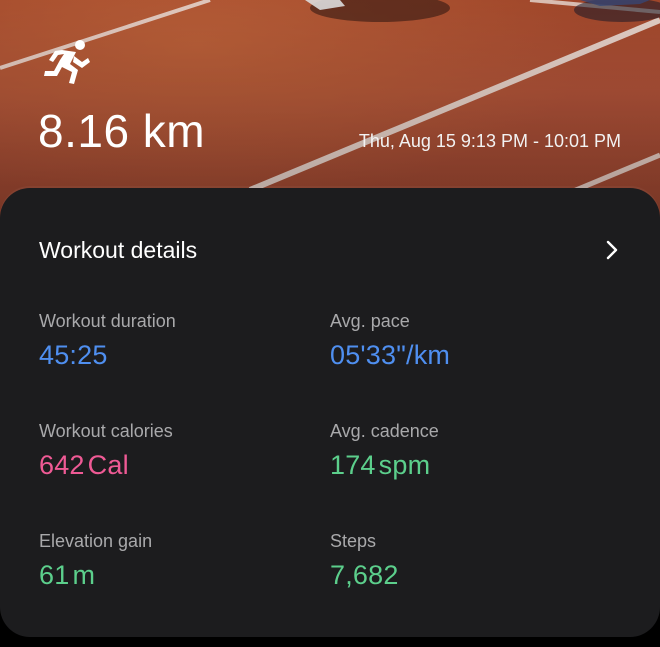 This screenshot has width=660, height=647. I want to click on distance-value: 8.16 km, so click(122, 131).